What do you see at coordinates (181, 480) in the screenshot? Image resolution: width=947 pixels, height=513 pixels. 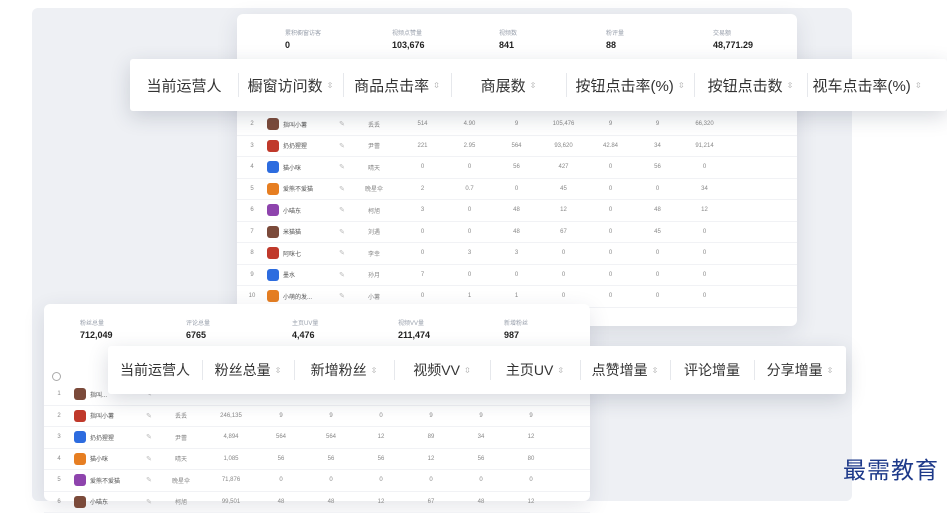 I see `operator-name: 晚星伞` at bounding box center [181, 480].